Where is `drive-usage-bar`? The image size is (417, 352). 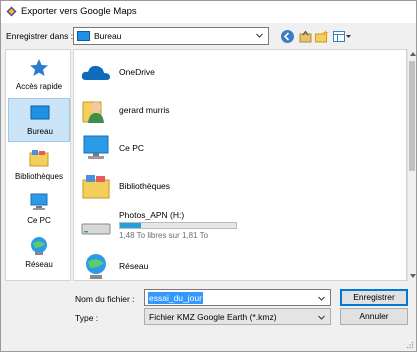
drive-usage-bar is located at coordinates (178, 225).